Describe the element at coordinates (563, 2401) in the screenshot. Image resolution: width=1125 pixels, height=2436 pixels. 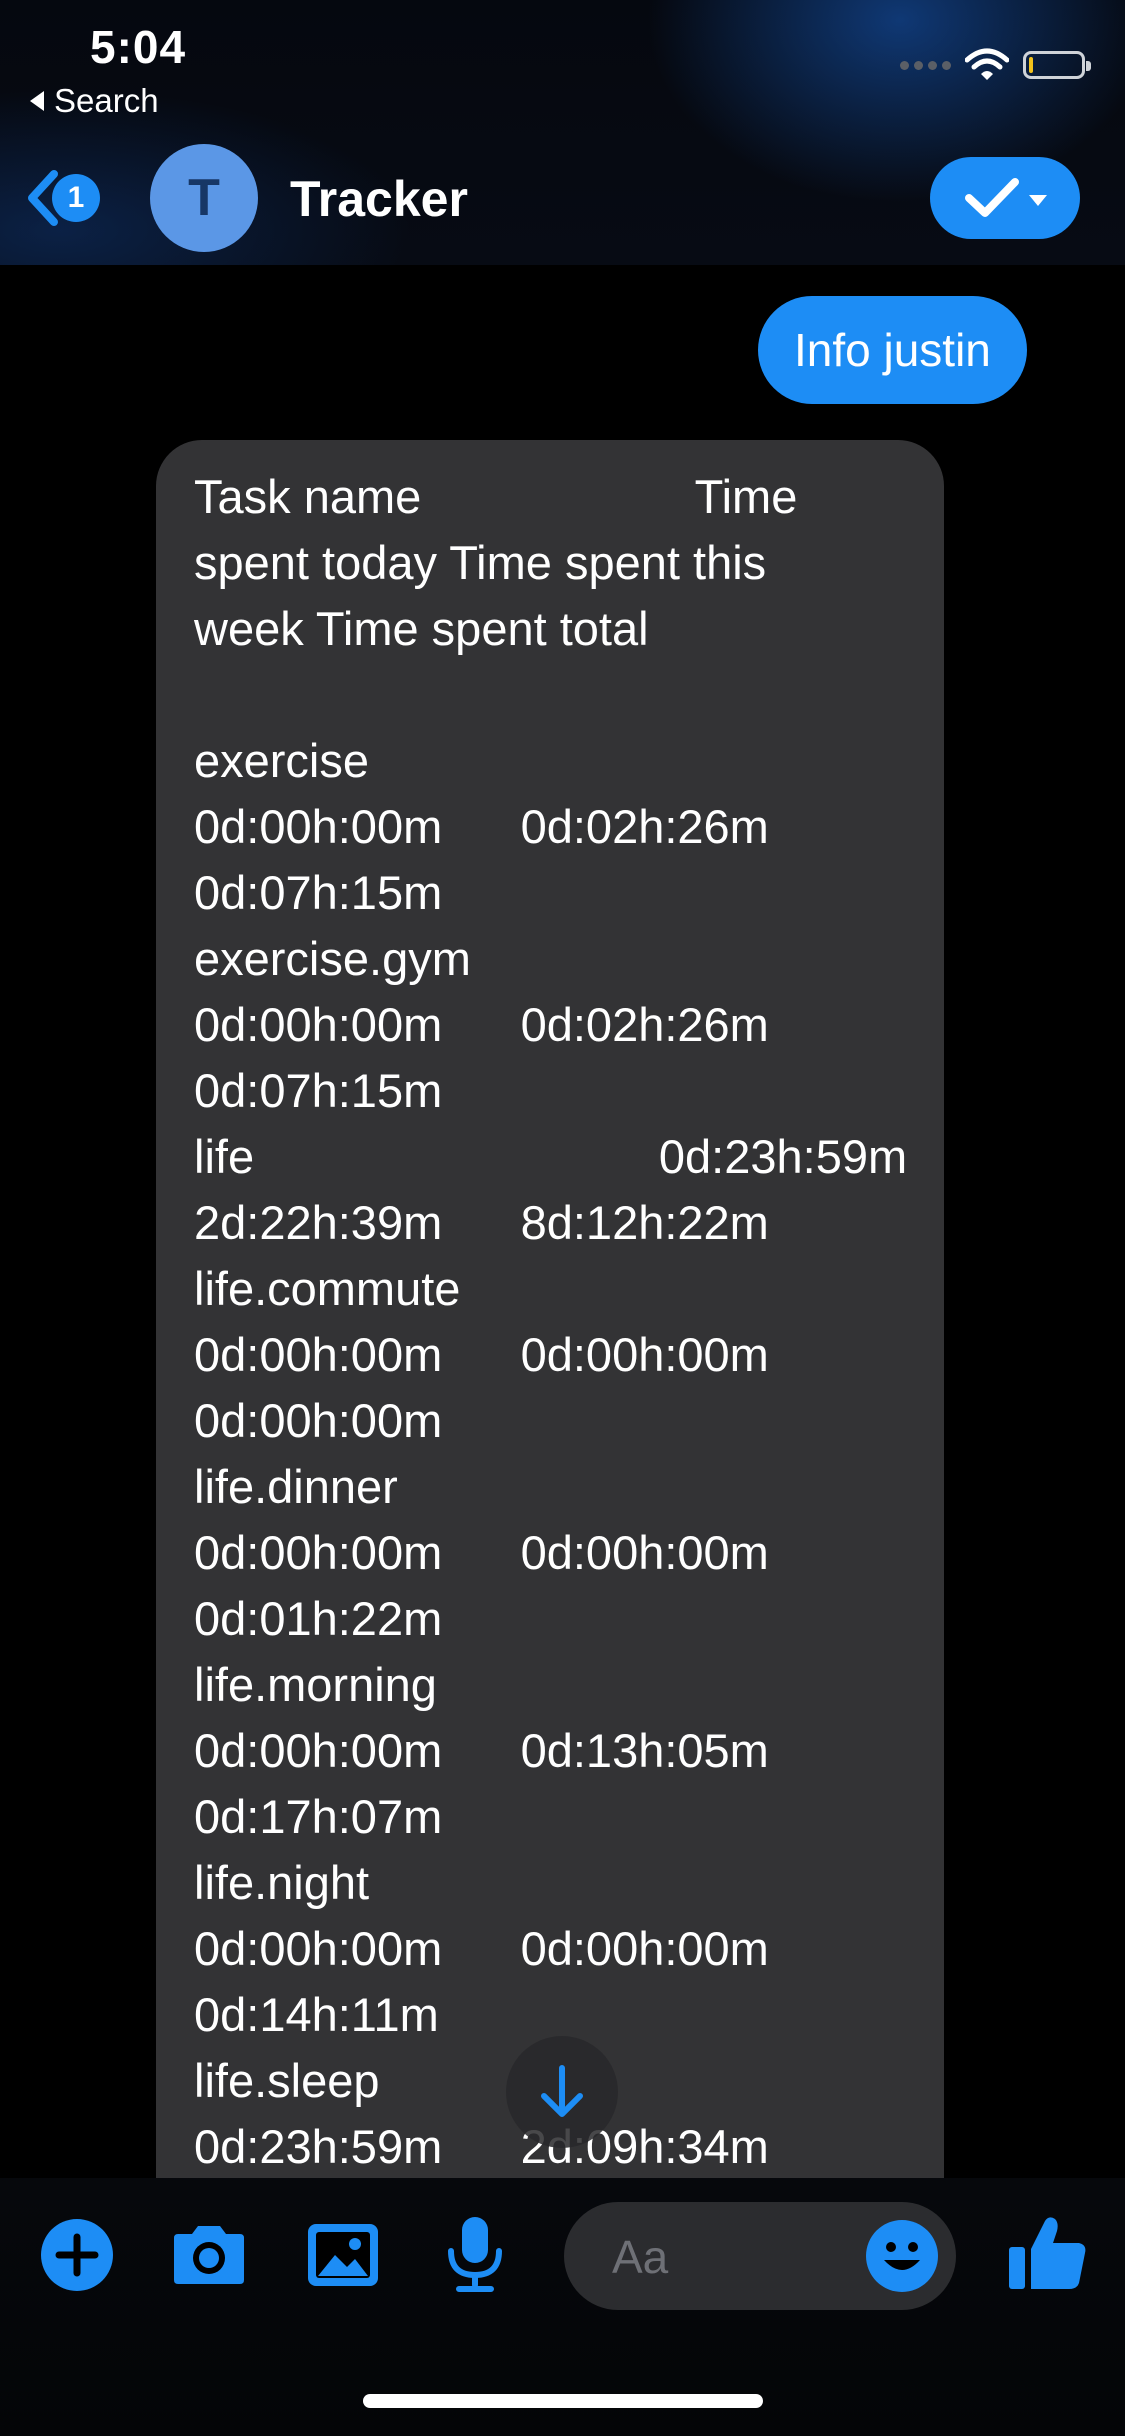
I see `home-indicator` at that location.